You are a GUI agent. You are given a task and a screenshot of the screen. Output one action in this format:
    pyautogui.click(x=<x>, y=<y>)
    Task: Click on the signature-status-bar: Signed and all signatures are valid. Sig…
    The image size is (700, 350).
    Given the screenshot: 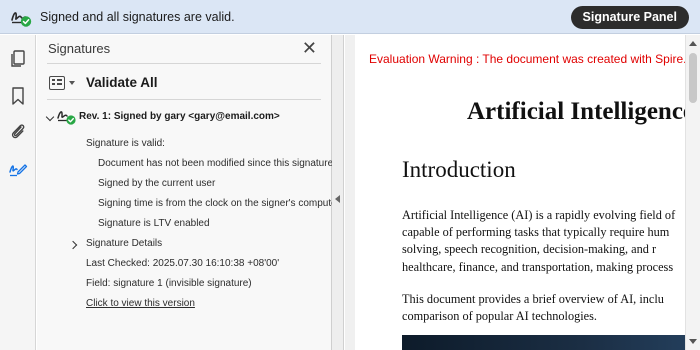 What is the action you would take?
    pyautogui.click(x=350, y=17)
    